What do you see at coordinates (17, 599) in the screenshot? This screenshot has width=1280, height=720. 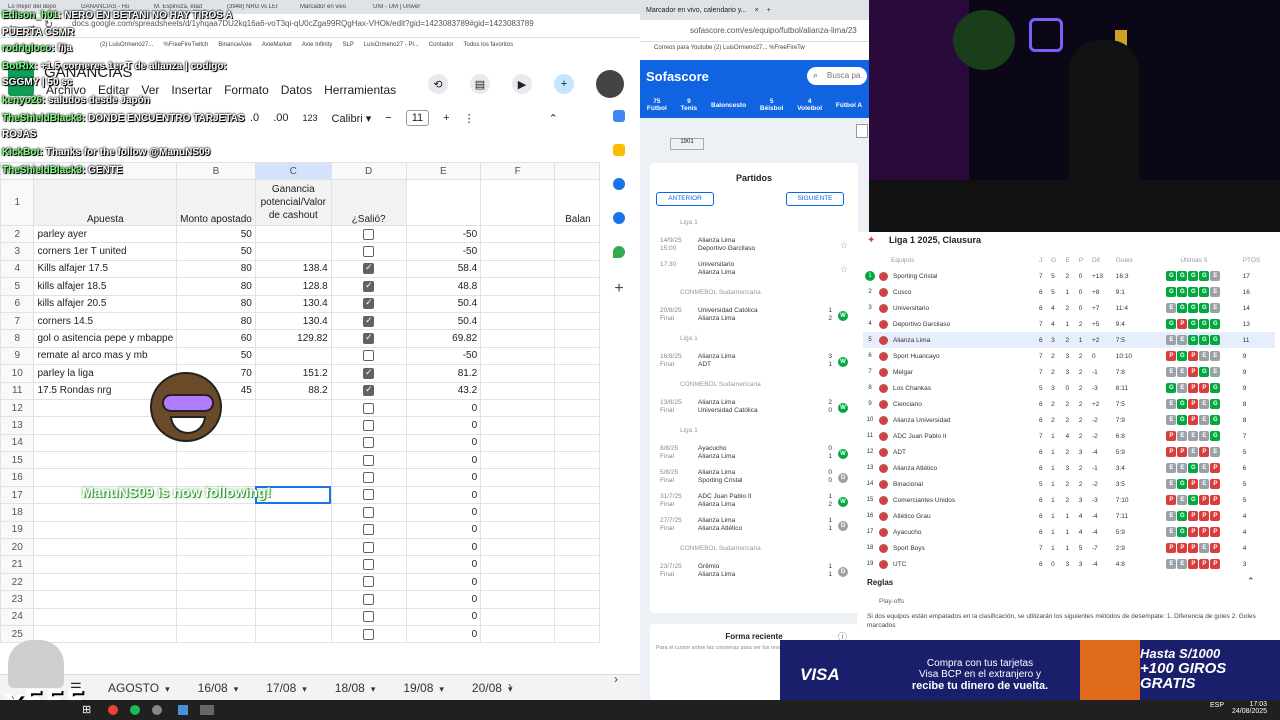 I see `row-number: 23` at bounding box center [17, 599].